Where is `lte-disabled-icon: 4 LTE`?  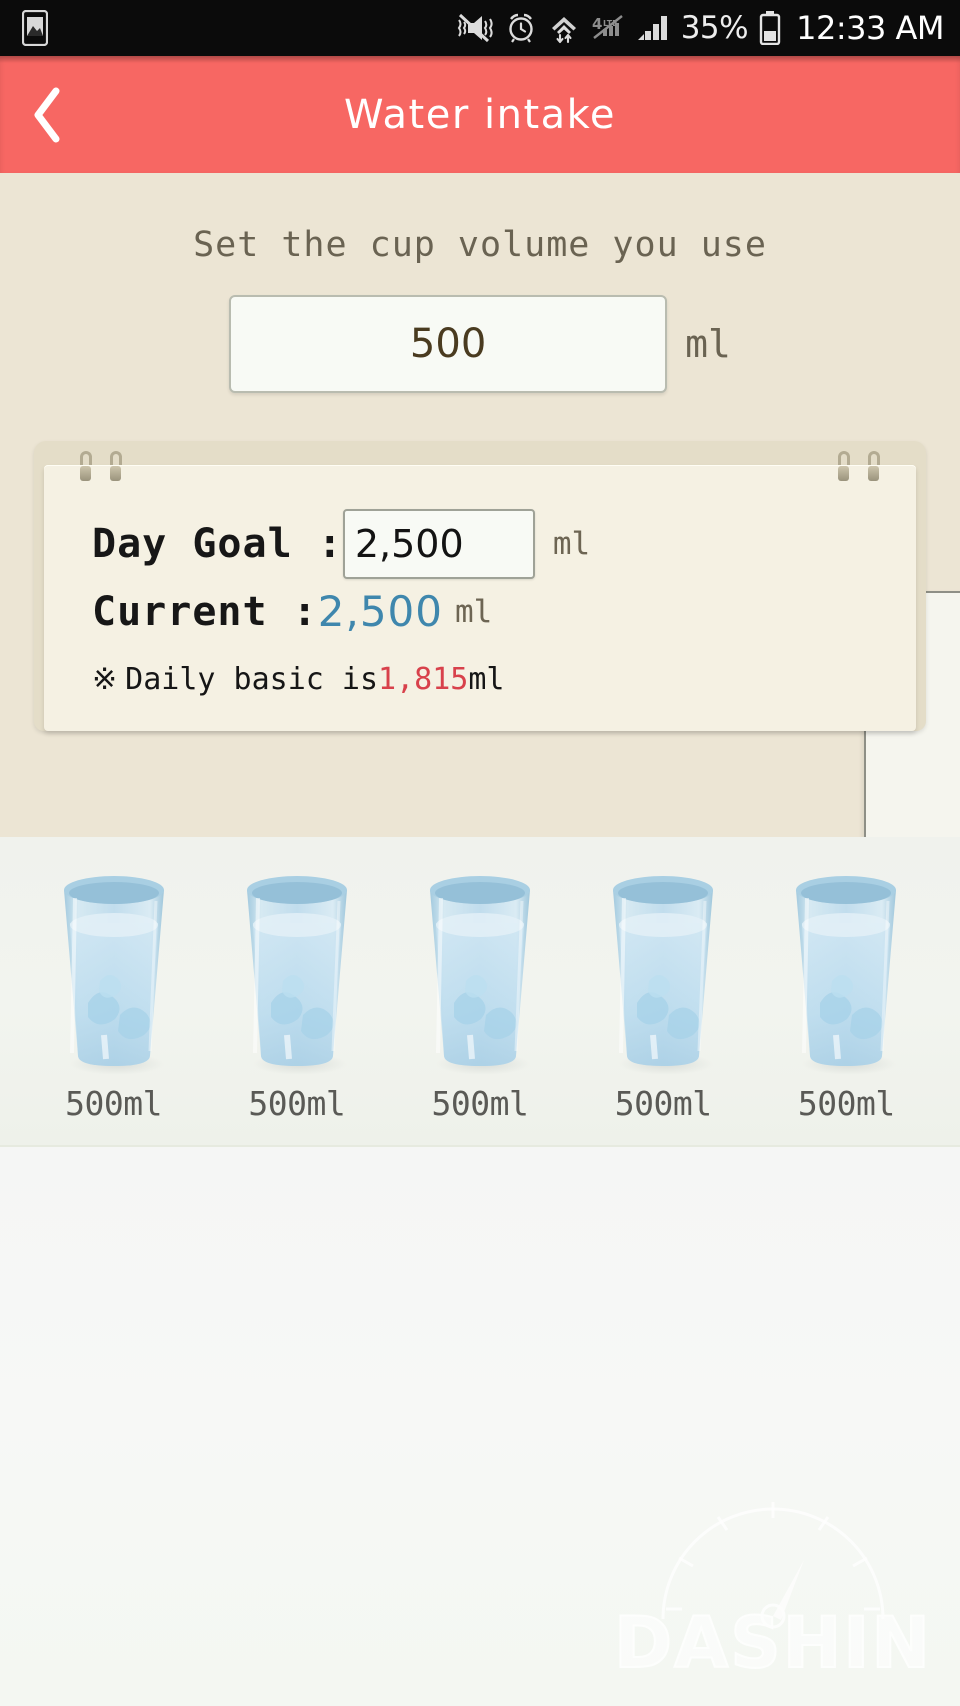
lte-disabled-icon: 4 LTE is located at coordinates (607, 27).